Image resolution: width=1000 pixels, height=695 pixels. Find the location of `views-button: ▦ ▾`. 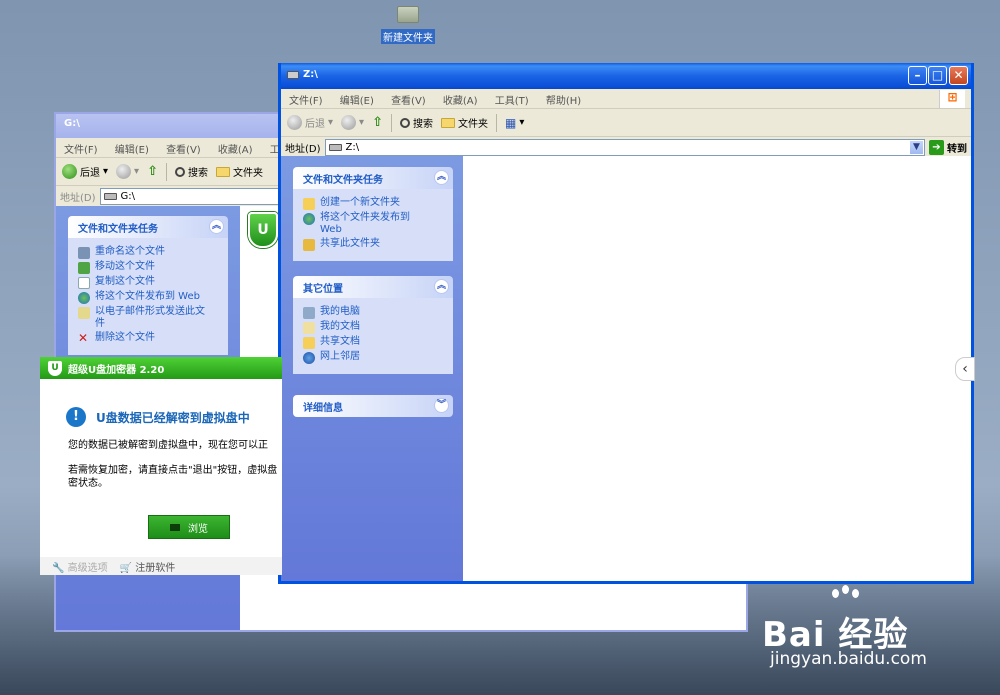

views-button: ▦ ▾ is located at coordinates (514, 123).